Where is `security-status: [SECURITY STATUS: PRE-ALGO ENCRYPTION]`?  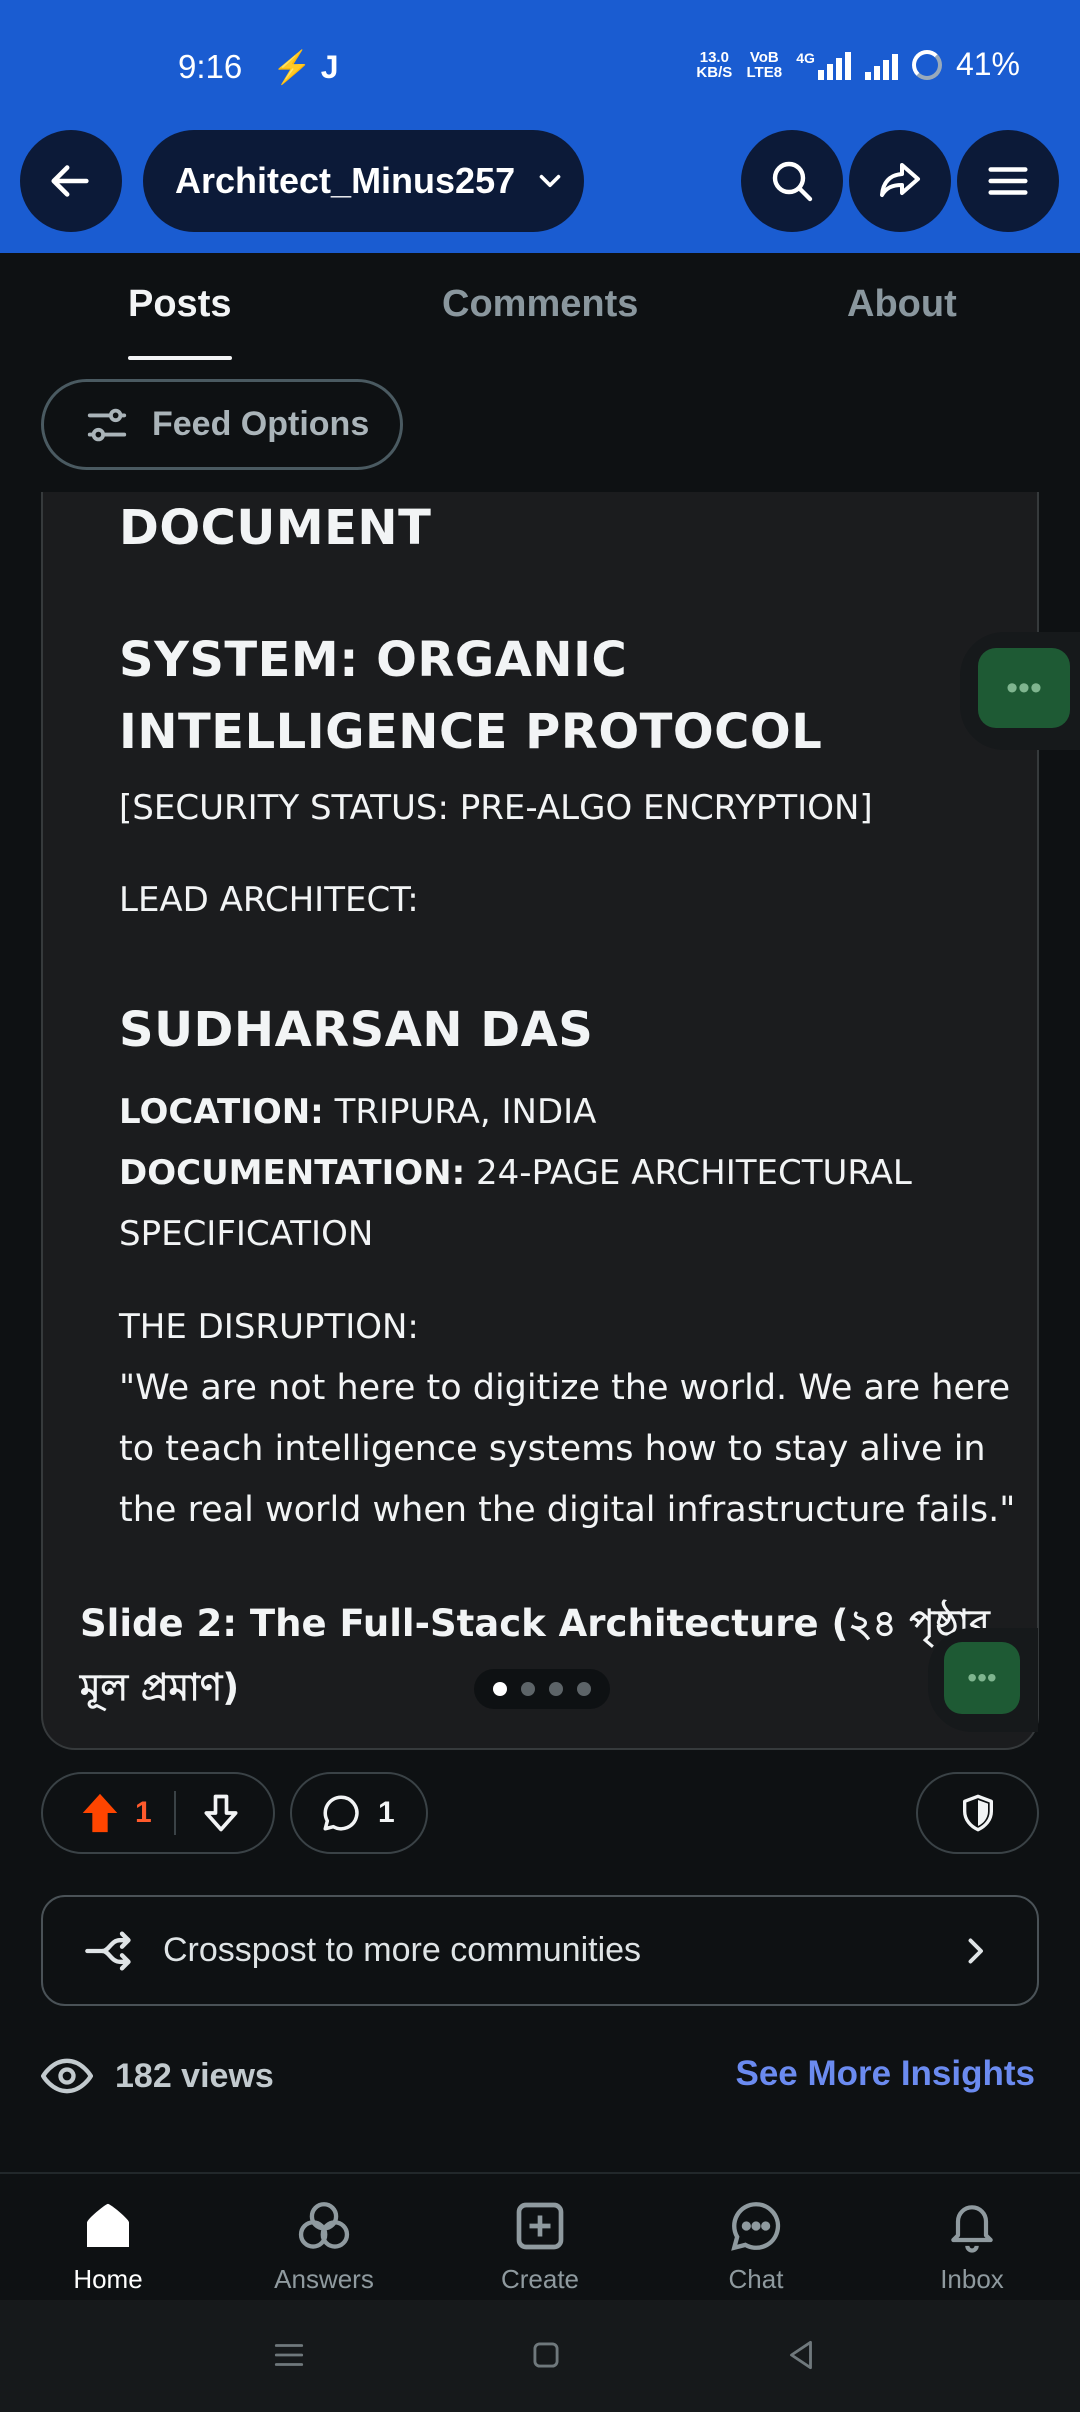 security-status: [SECURITY STATUS: PRE-ALGO ENCRYPTION] is located at coordinates (496, 808).